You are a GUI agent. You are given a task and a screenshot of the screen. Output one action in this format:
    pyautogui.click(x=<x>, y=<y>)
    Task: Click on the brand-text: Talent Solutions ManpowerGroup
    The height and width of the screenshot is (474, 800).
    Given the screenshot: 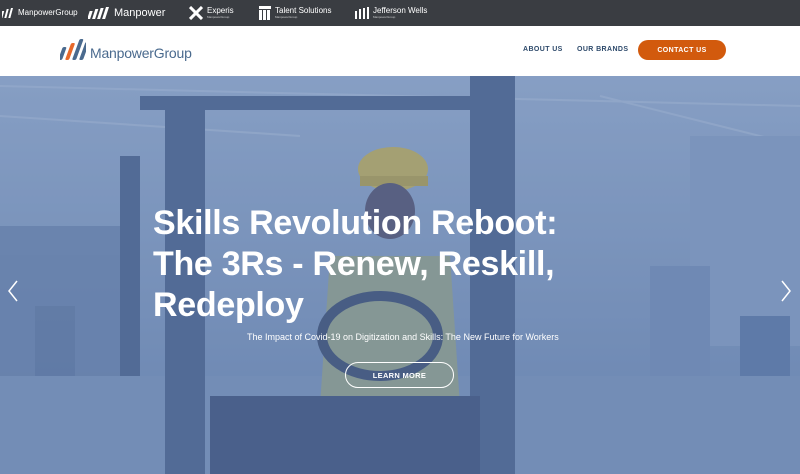 What is the action you would take?
    pyautogui.click(x=303, y=13)
    